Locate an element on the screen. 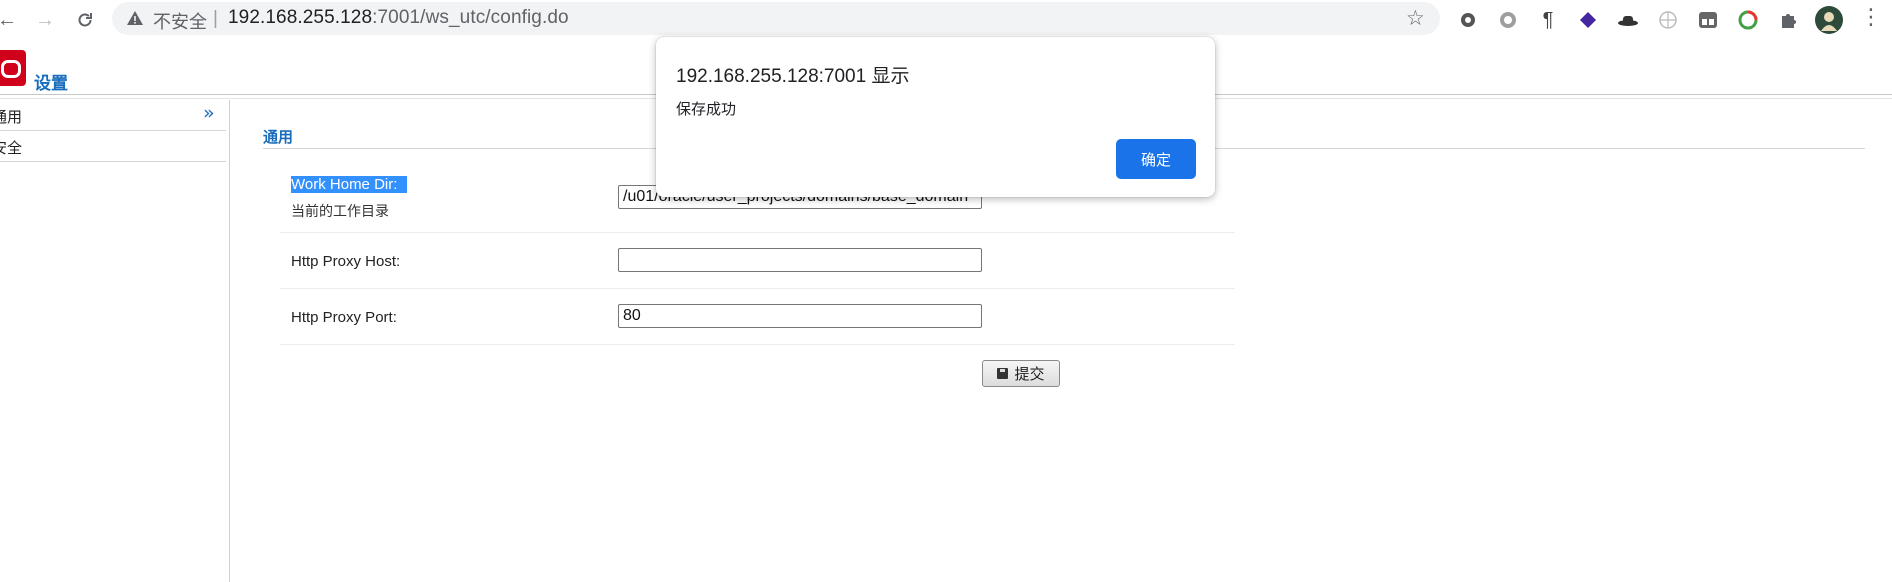 The height and width of the screenshot is (582, 1892). app-logo is located at coordinates (13, 68).